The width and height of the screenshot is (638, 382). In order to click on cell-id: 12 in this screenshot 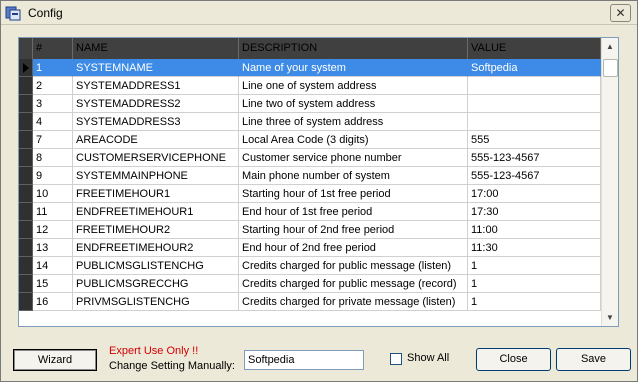, I will do `click(53, 230)`.